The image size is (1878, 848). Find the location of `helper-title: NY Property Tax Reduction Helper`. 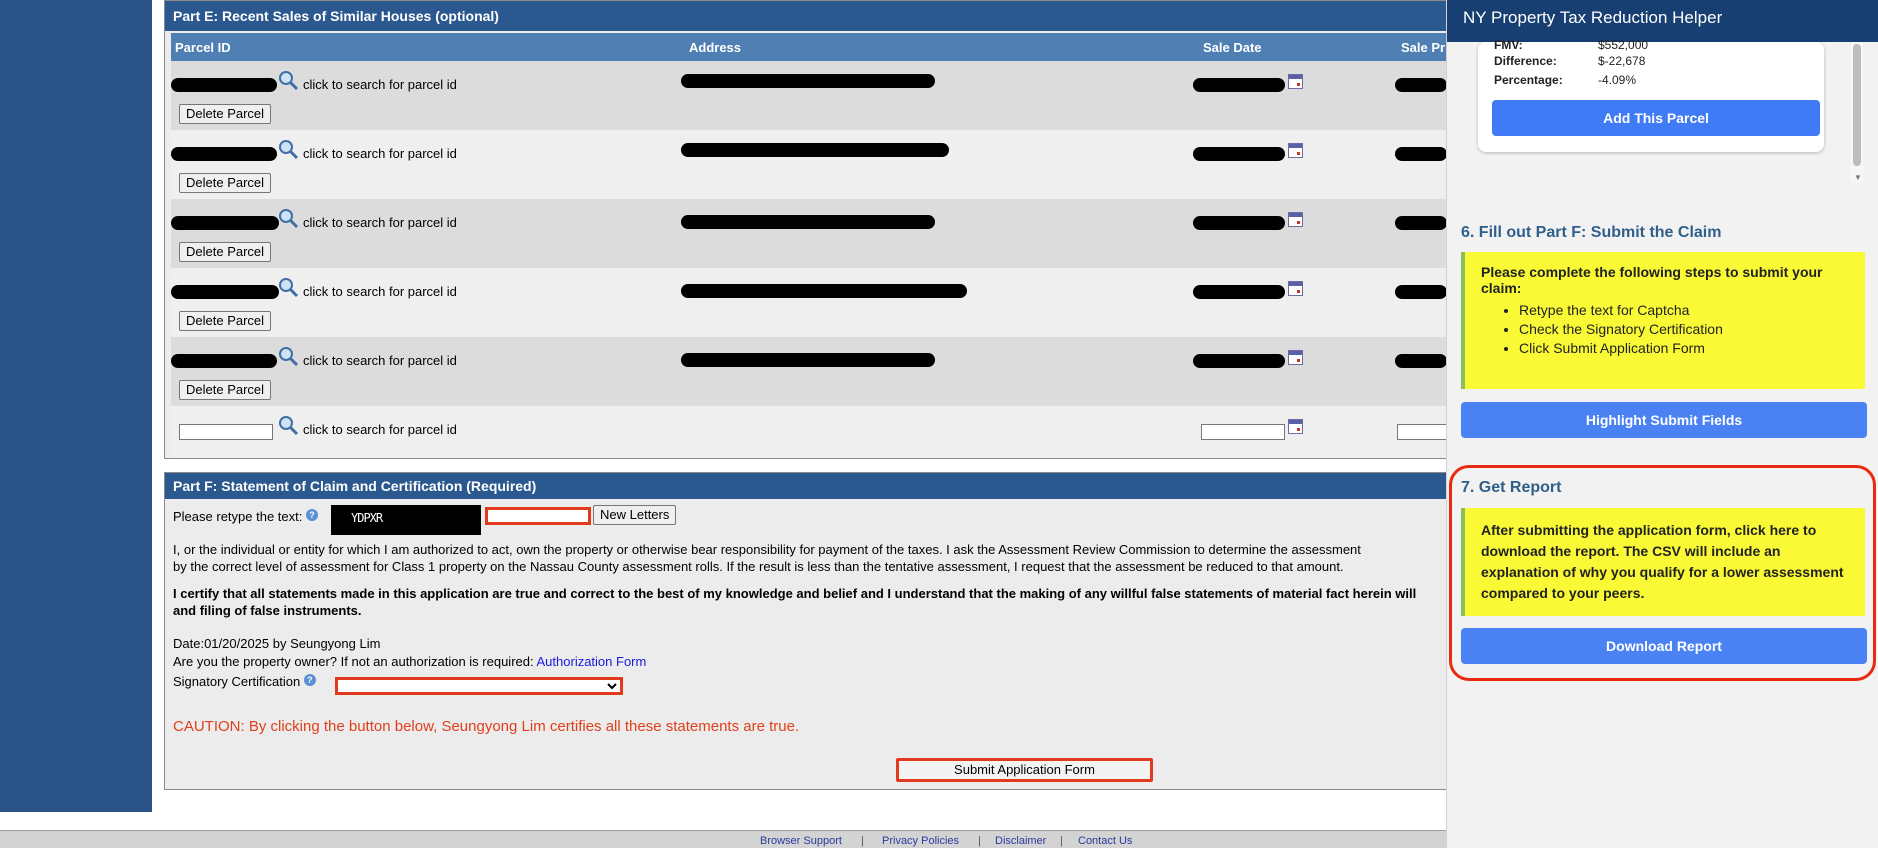

helper-title: NY Property Tax Reduction Helper is located at coordinates (1662, 21).